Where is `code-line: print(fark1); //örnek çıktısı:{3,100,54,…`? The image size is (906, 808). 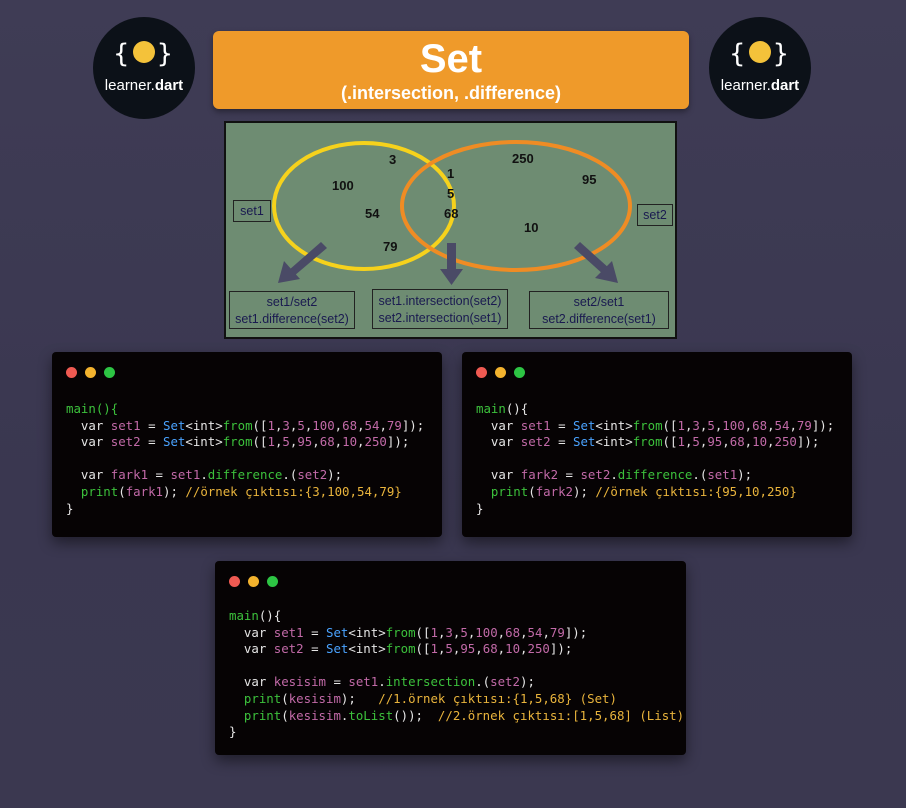
code-line: print(fark1); //örnek çıktısı:{3,100,54,… is located at coordinates (241, 491).